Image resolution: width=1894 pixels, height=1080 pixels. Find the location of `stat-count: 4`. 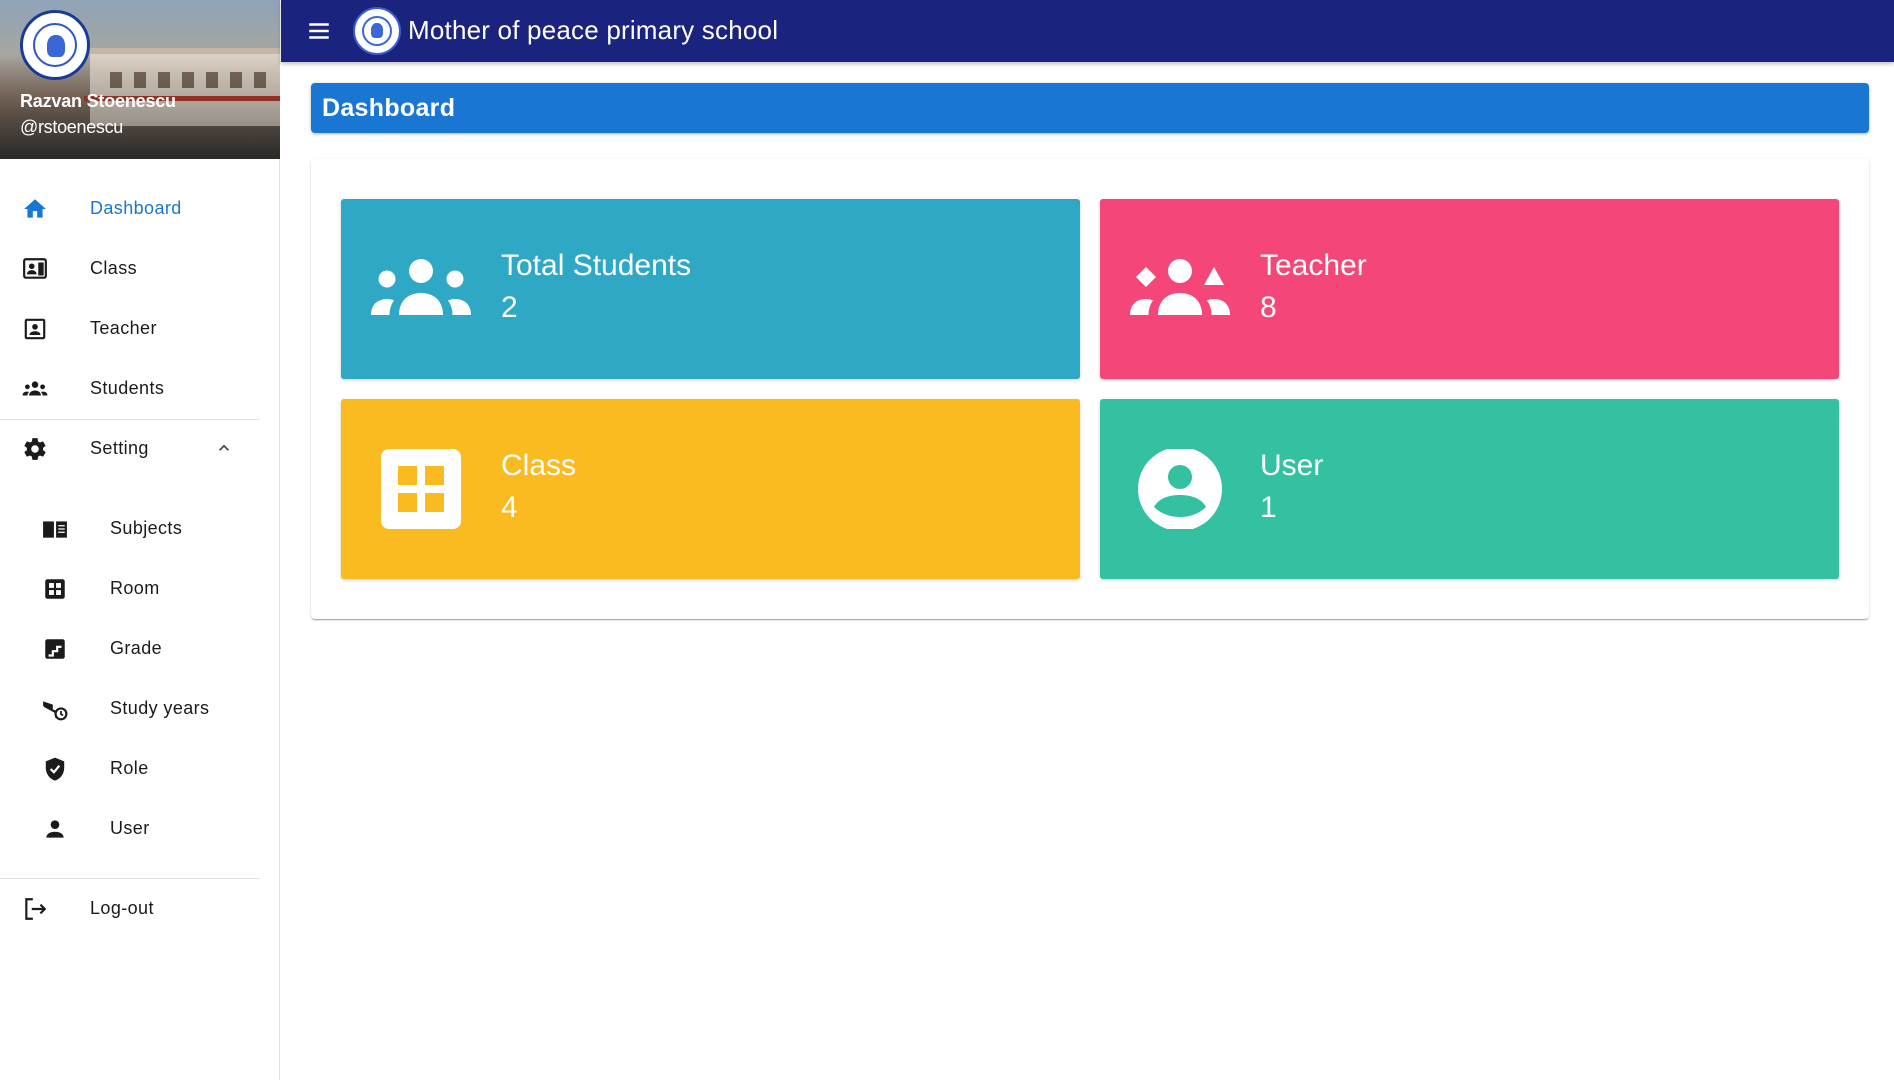

stat-count: 4 is located at coordinates (509, 507).